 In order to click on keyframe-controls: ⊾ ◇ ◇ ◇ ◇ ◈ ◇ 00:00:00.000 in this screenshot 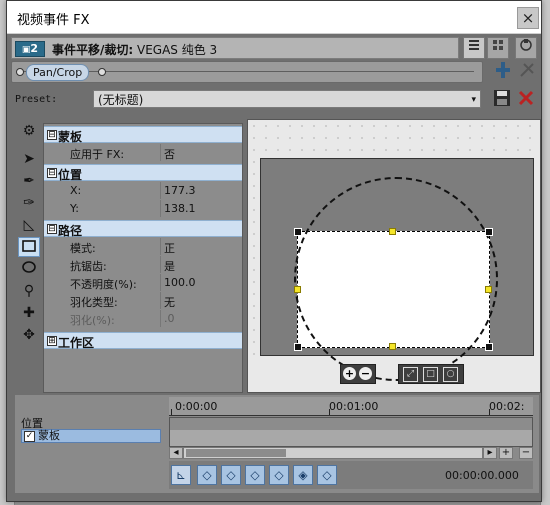, I will do `click(351, 475)`.